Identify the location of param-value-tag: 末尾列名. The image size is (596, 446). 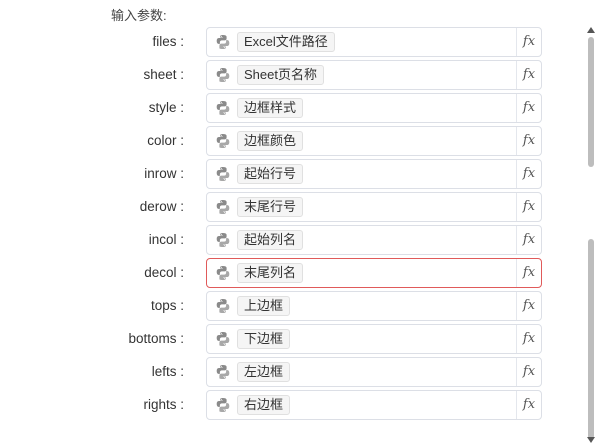
(270, 273).